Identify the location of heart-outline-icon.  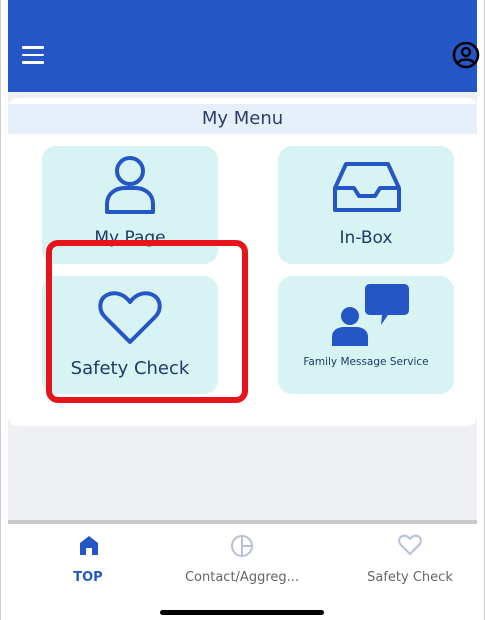
(410, 544).